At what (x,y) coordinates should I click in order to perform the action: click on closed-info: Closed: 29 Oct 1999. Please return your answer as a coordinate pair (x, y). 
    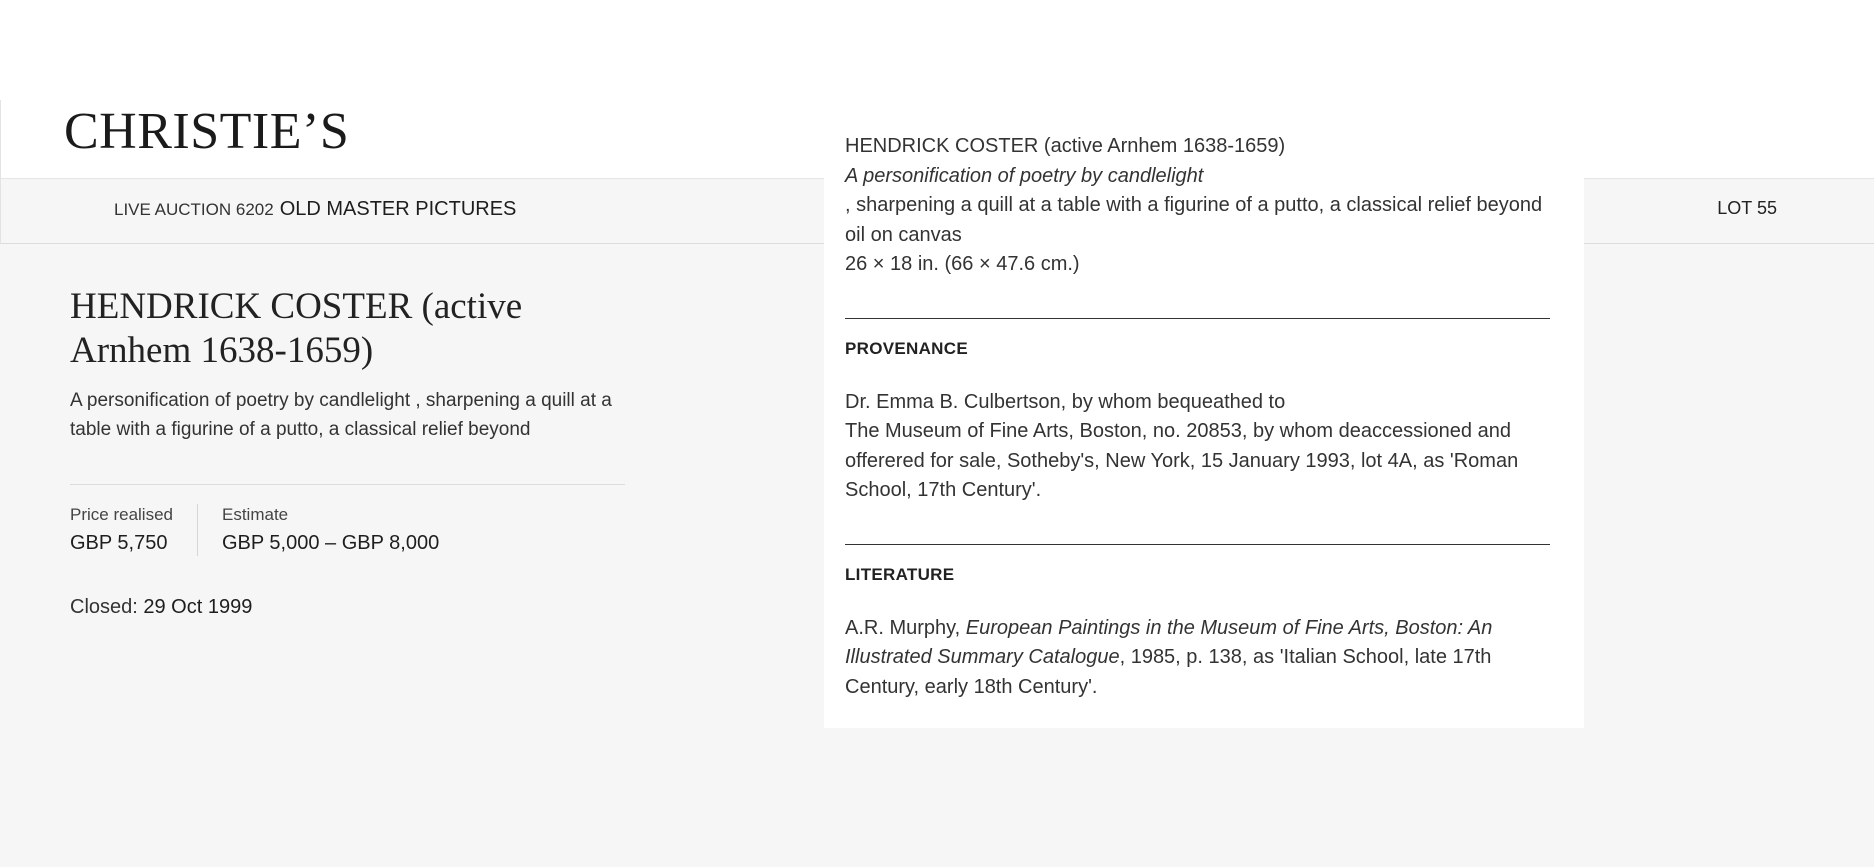
    Looking at the image, I should click on (347, 607).